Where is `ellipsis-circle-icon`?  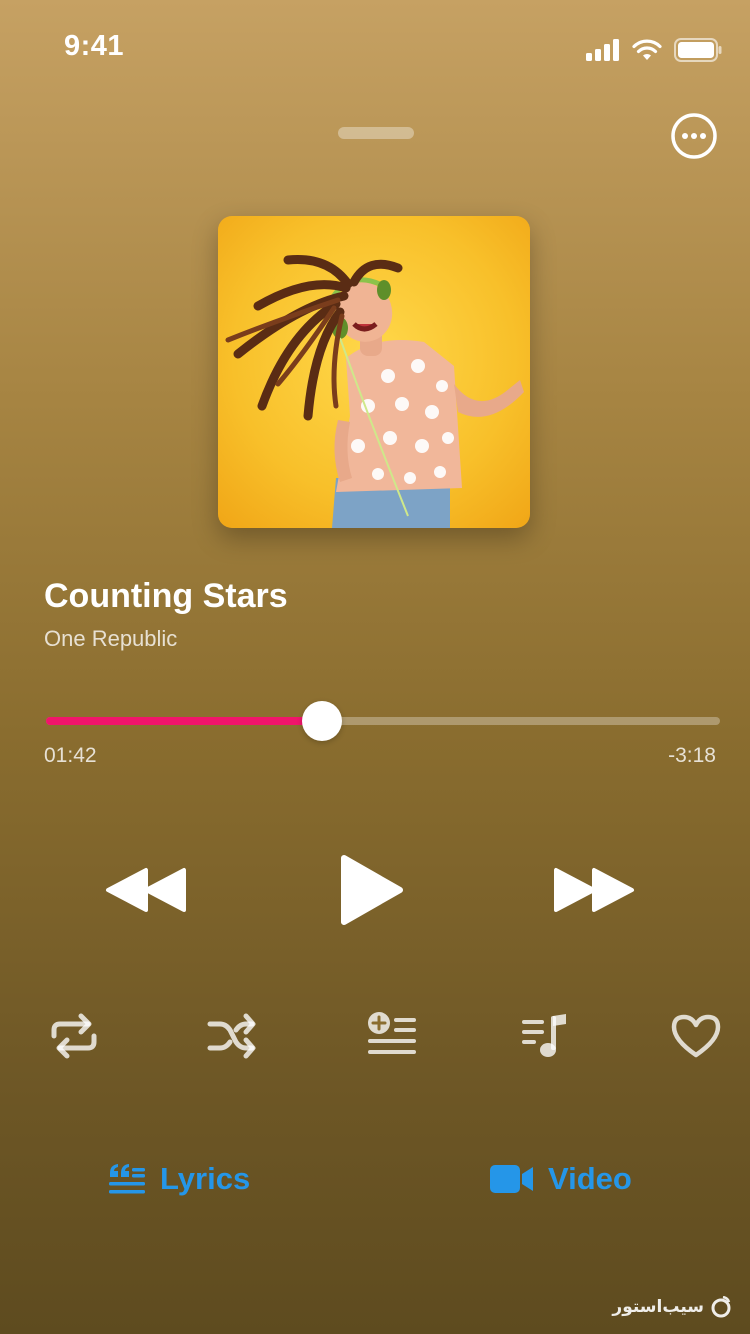
ellipsis-circle-icon is located at coordinates (694, 136).